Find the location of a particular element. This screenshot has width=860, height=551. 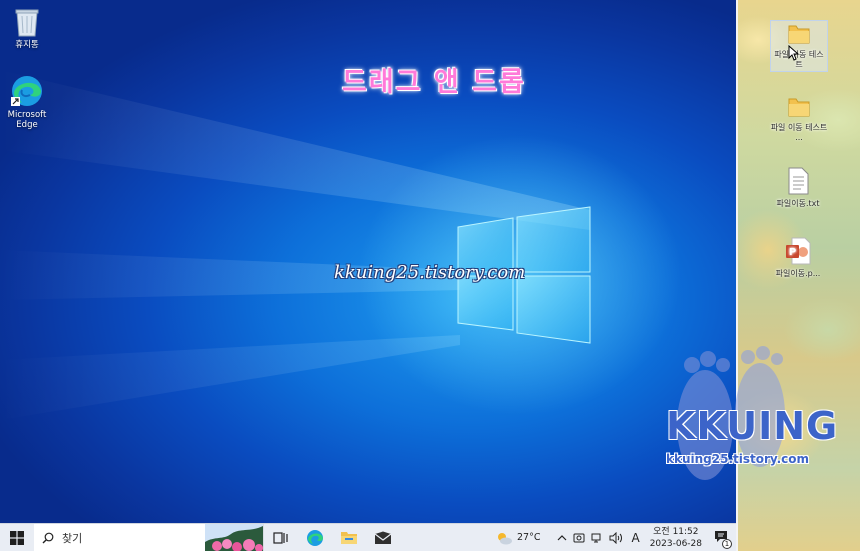

brand-url: kkuing25.tistory.com is located at coordinates (738, 459).